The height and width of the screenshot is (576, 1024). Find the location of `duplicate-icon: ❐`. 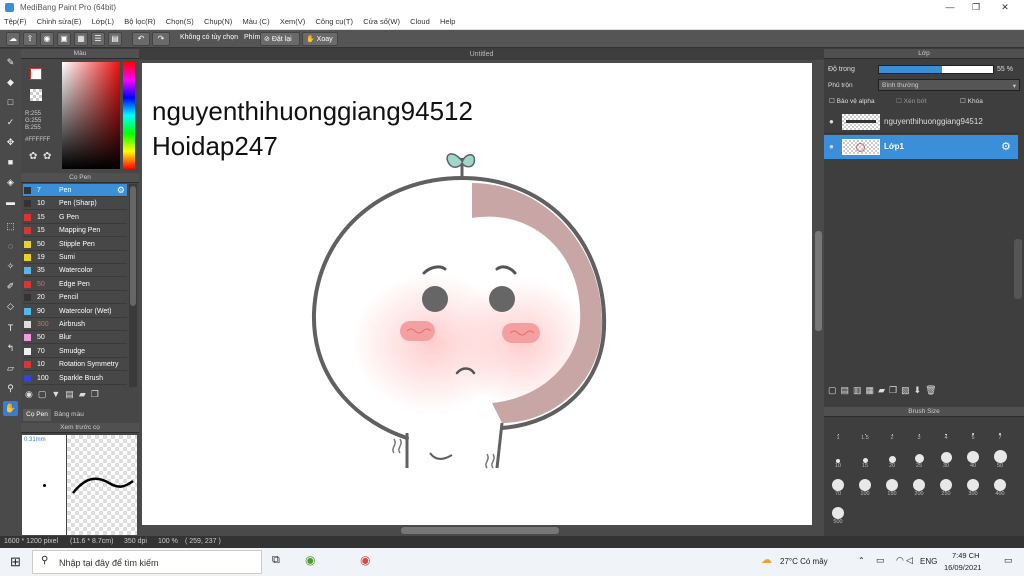

duplicate-icon: ❐ is located at coordinates (895, 390).